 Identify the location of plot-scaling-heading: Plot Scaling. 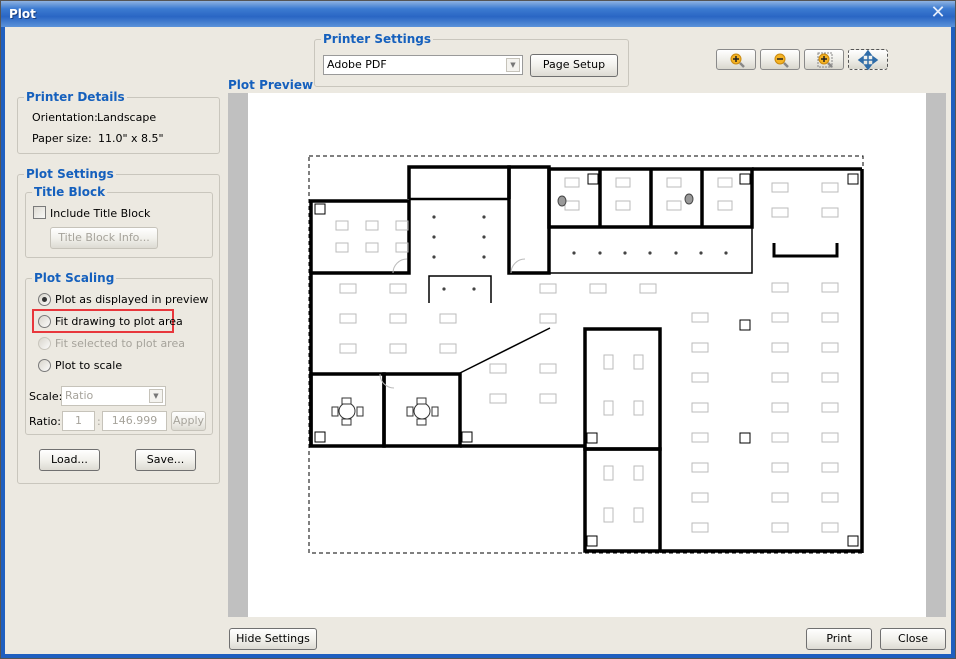
(74, 278).